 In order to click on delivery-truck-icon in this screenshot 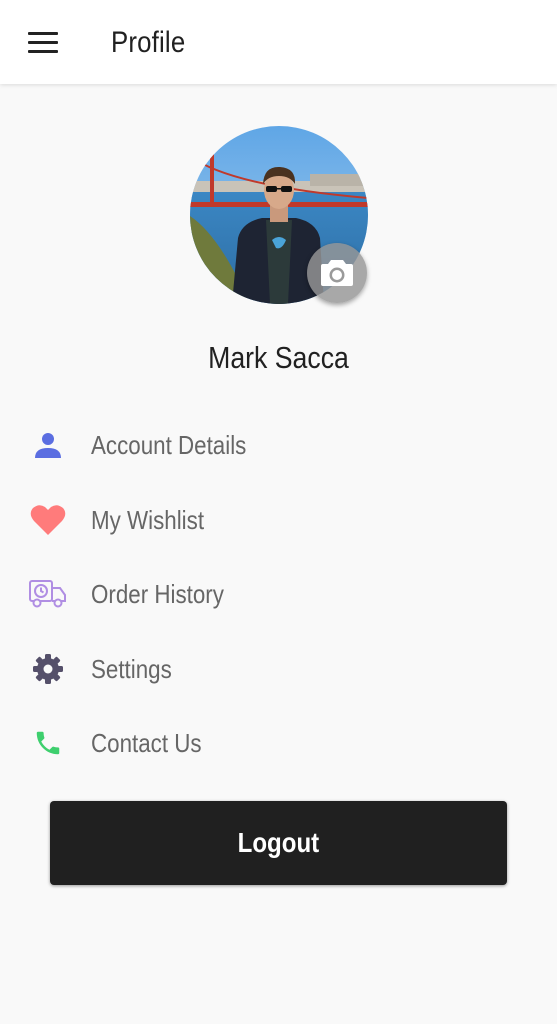, I will do `click(48, 594)`.